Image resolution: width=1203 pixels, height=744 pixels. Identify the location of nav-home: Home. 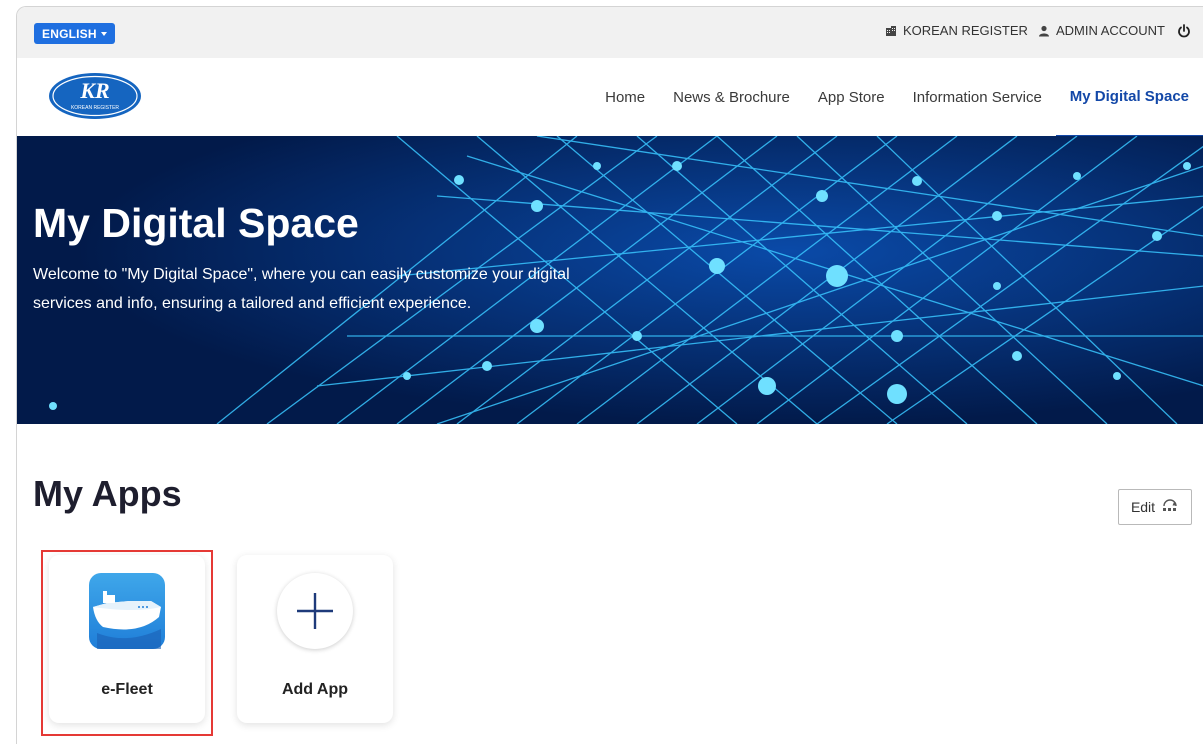
(625, 97).